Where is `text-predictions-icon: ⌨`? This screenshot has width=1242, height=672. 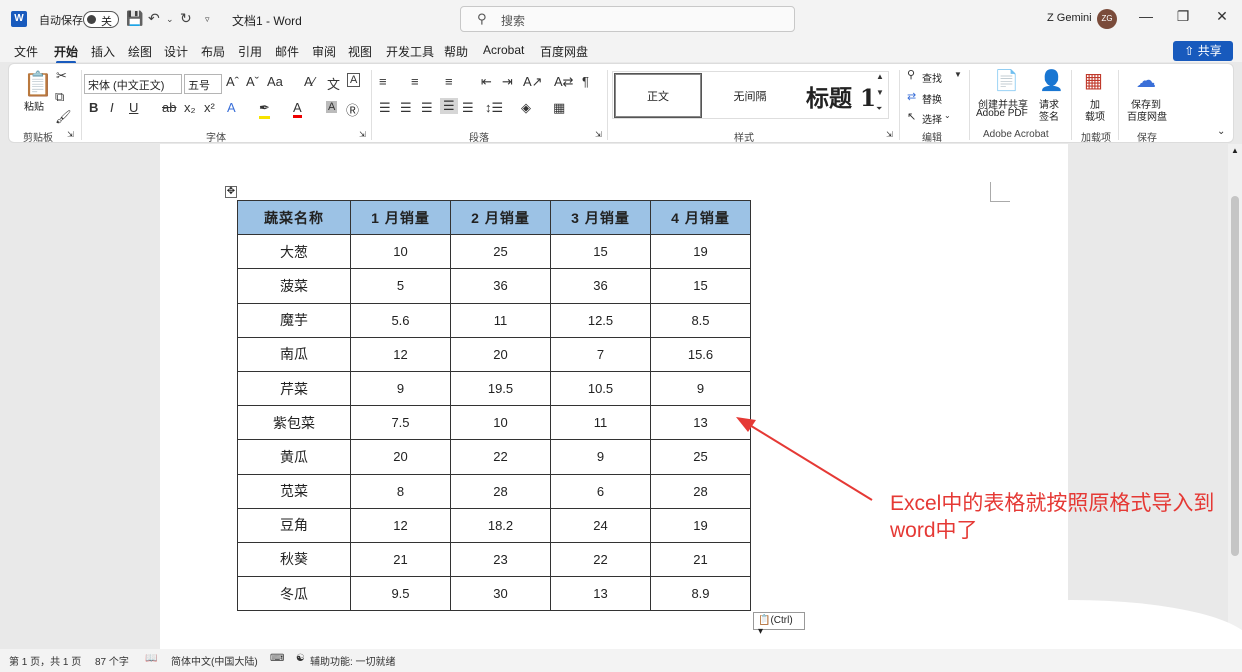 text-predictions-icon: ⌨ is located at coordinates (277, 658).